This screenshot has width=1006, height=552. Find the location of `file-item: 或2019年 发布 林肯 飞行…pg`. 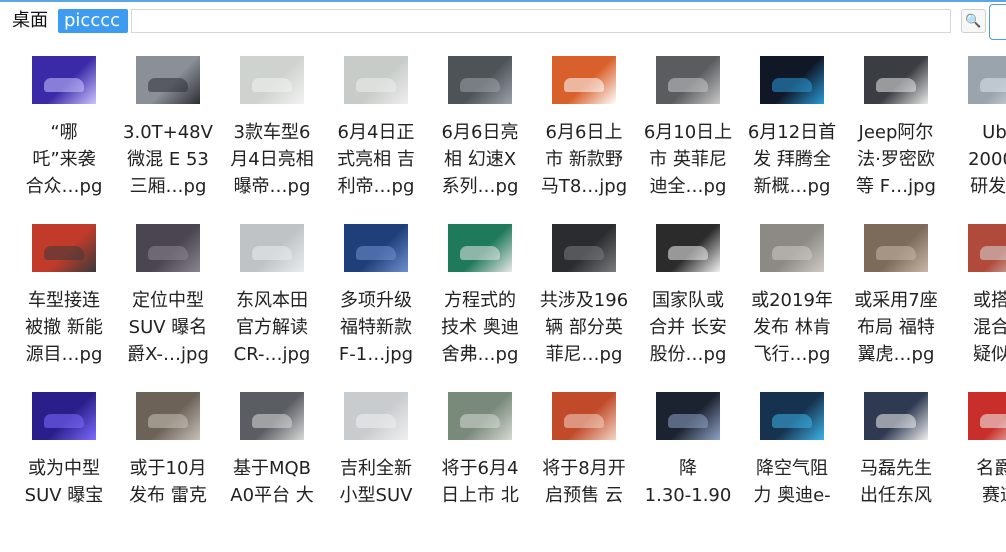

file-item: 或2019年 发布 林肯 飞行…pg is located at coordinates (792, 304).